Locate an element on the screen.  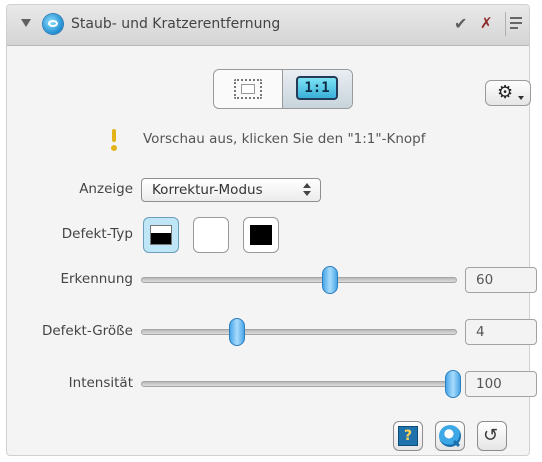
settings-menu-button: ⚙ is located at coordinates (508, 93).